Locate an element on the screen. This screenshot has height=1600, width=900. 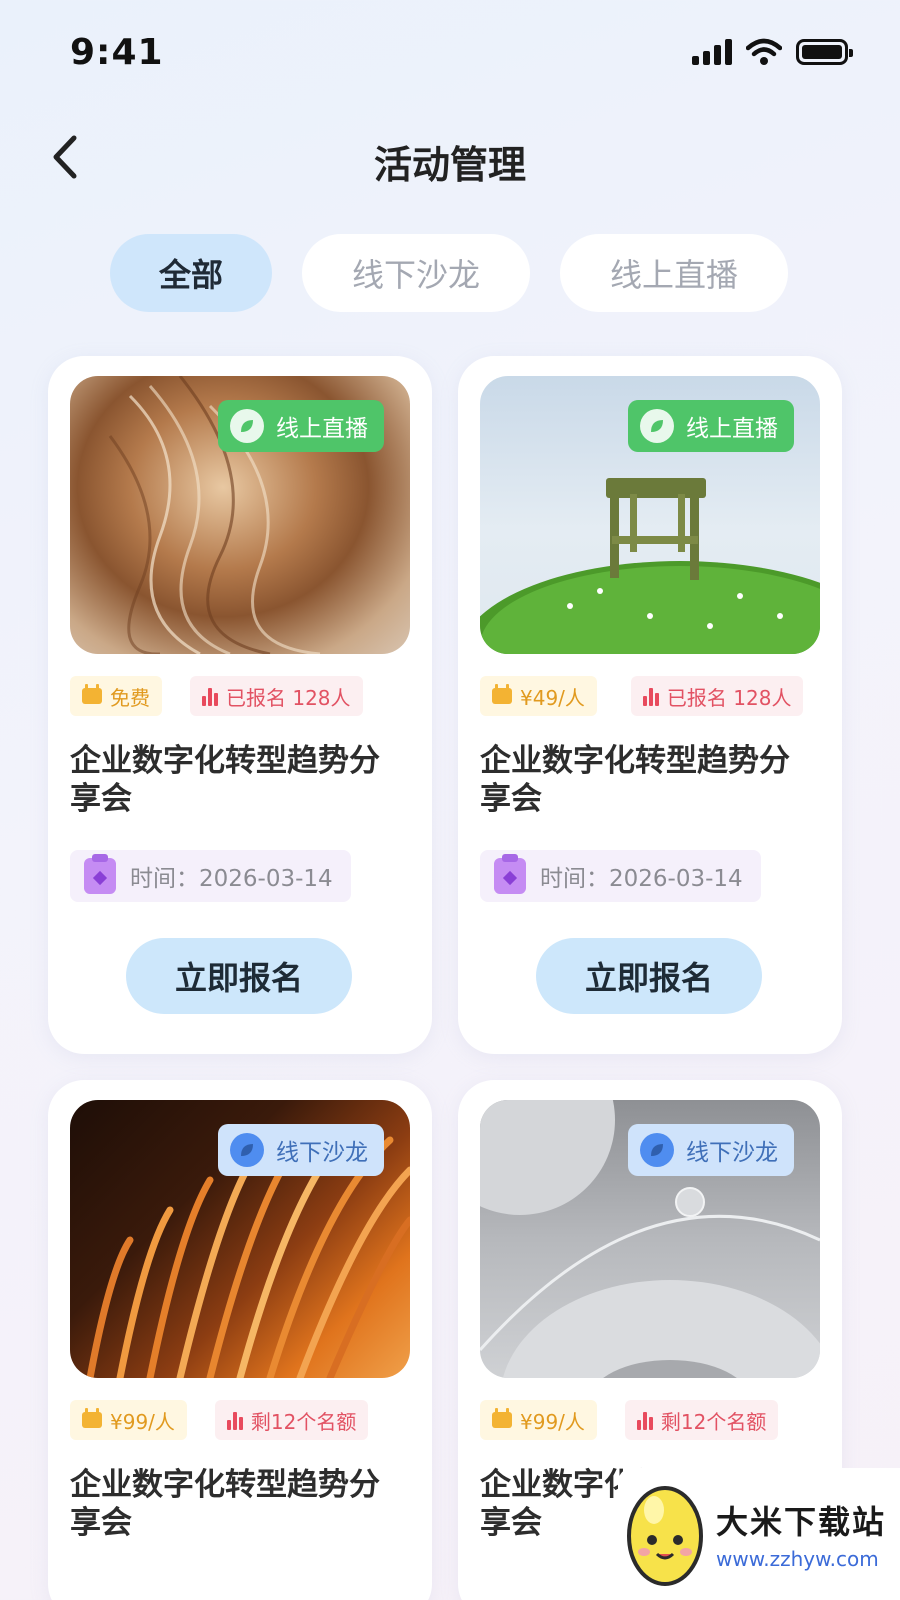
status-icons is located at coordinates (772, 52).